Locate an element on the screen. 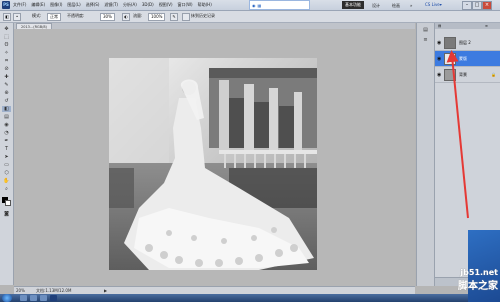 The height and width of the screenshot is (302, 500). taskbar-photoshop-icon is located at coordinates (53, 298).